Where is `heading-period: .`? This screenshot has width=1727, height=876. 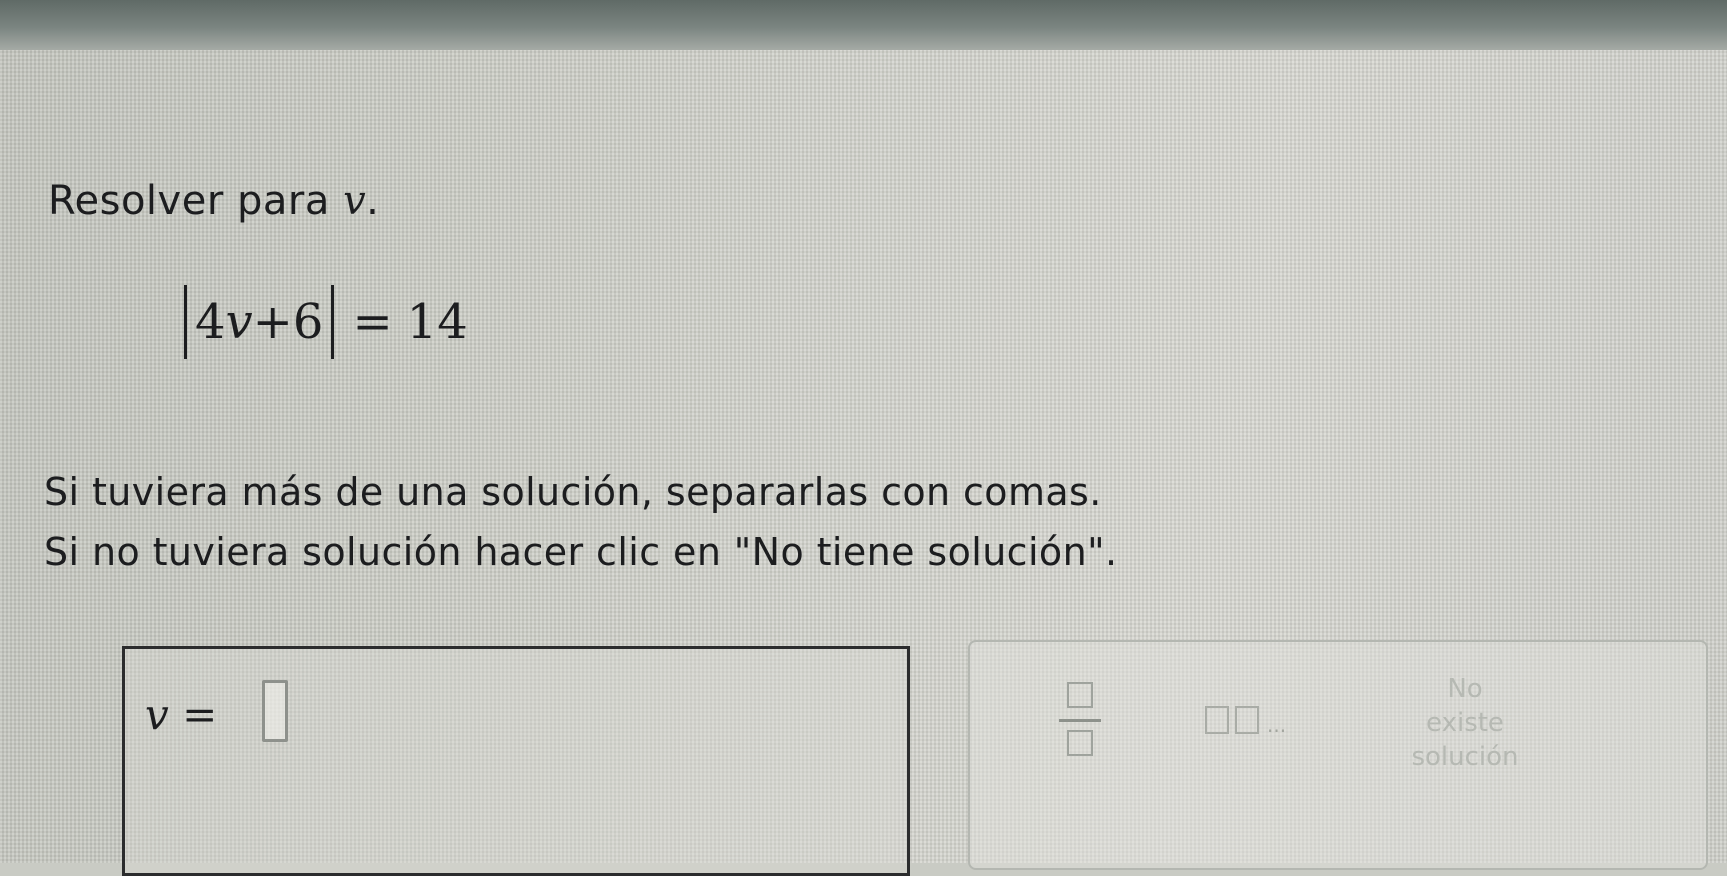 heading-period: . is located at coordinates (373, 201).